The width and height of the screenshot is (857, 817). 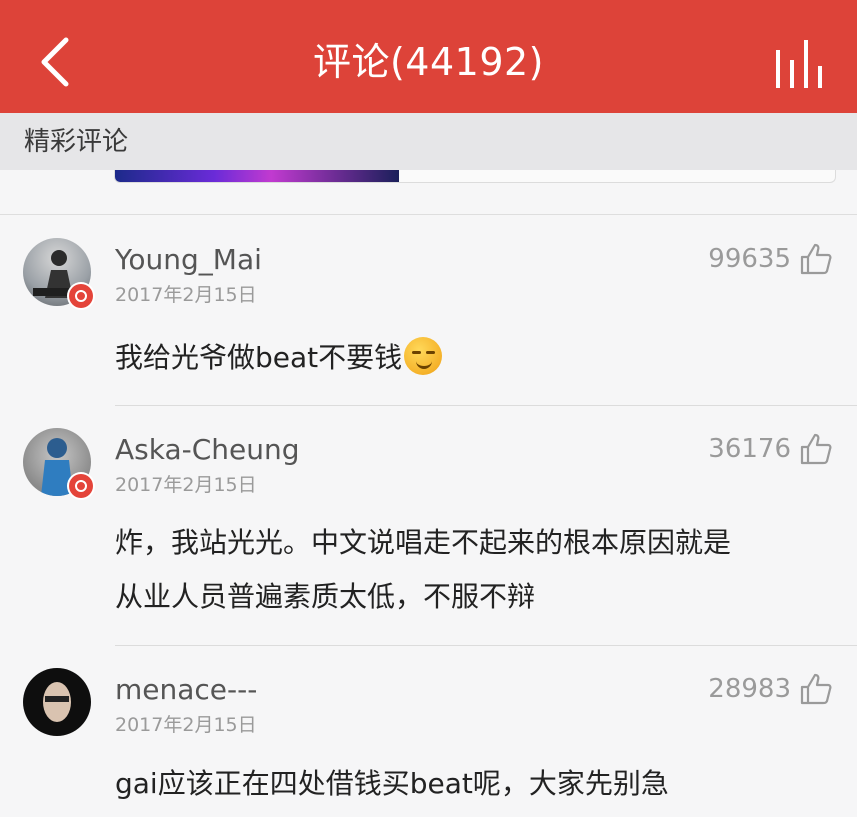 What do you see at coordinates (749, 689) in the screenshot?
I see `like-count: 28983` at bounding box center [749, 689].